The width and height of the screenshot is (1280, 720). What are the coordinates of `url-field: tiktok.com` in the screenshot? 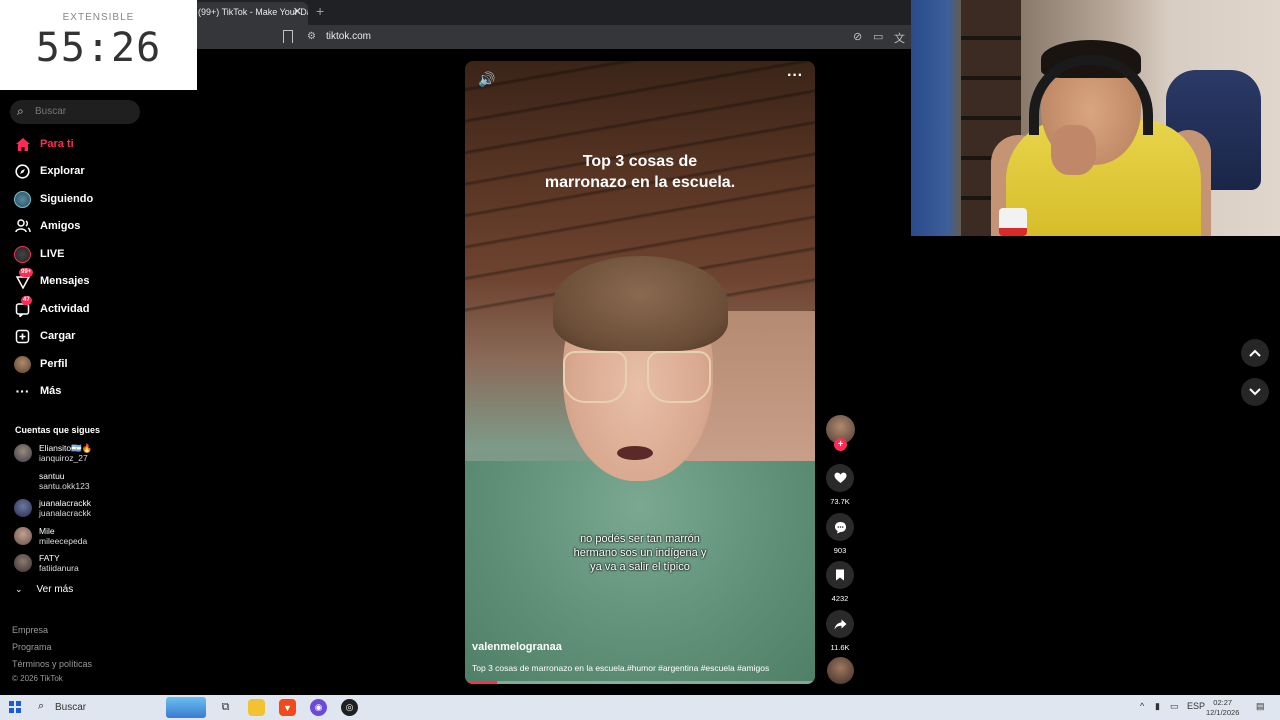 It's located at (348, 36).